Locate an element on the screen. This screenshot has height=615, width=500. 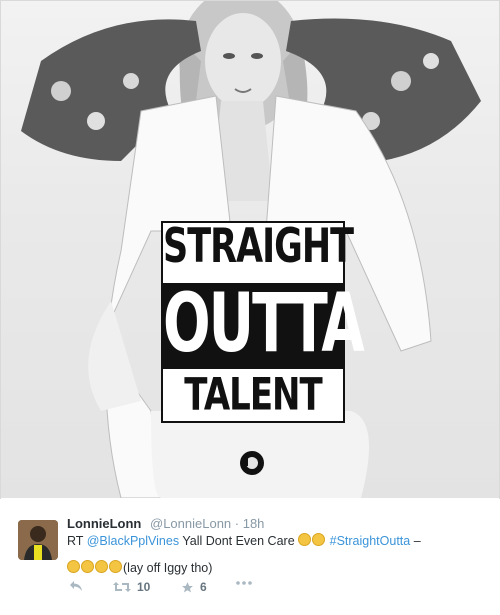
poster-line-1: STRAIGHT is located at coordinates (258, 247).